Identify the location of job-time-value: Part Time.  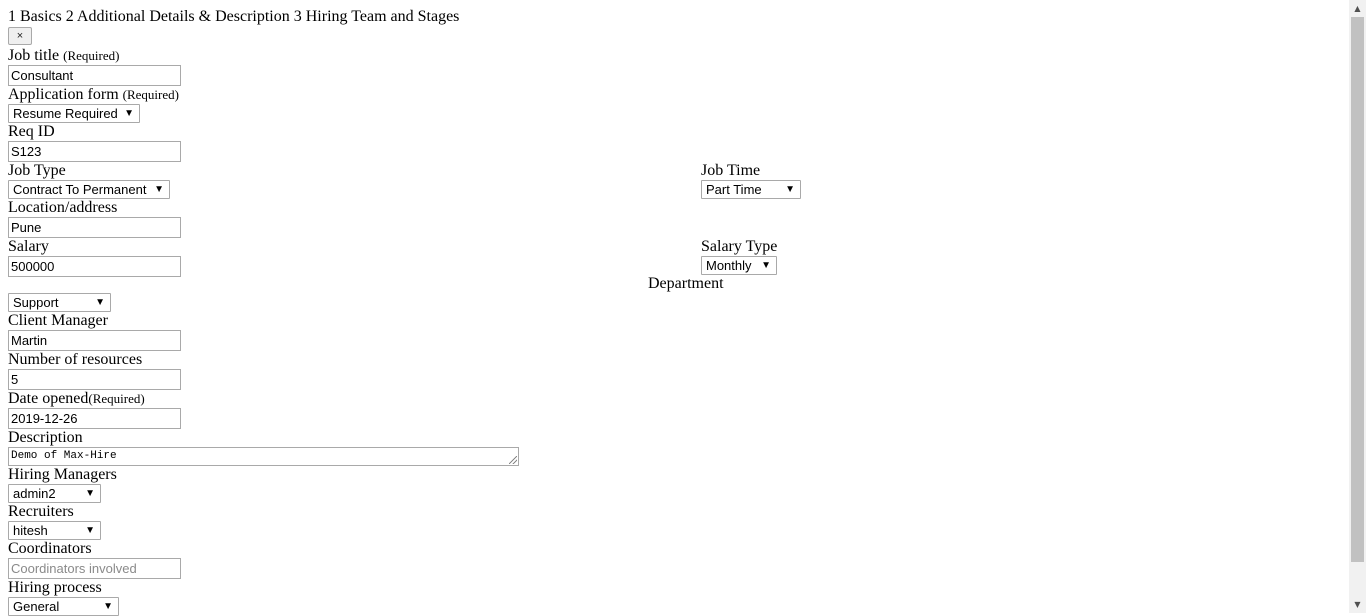
(734, 189).